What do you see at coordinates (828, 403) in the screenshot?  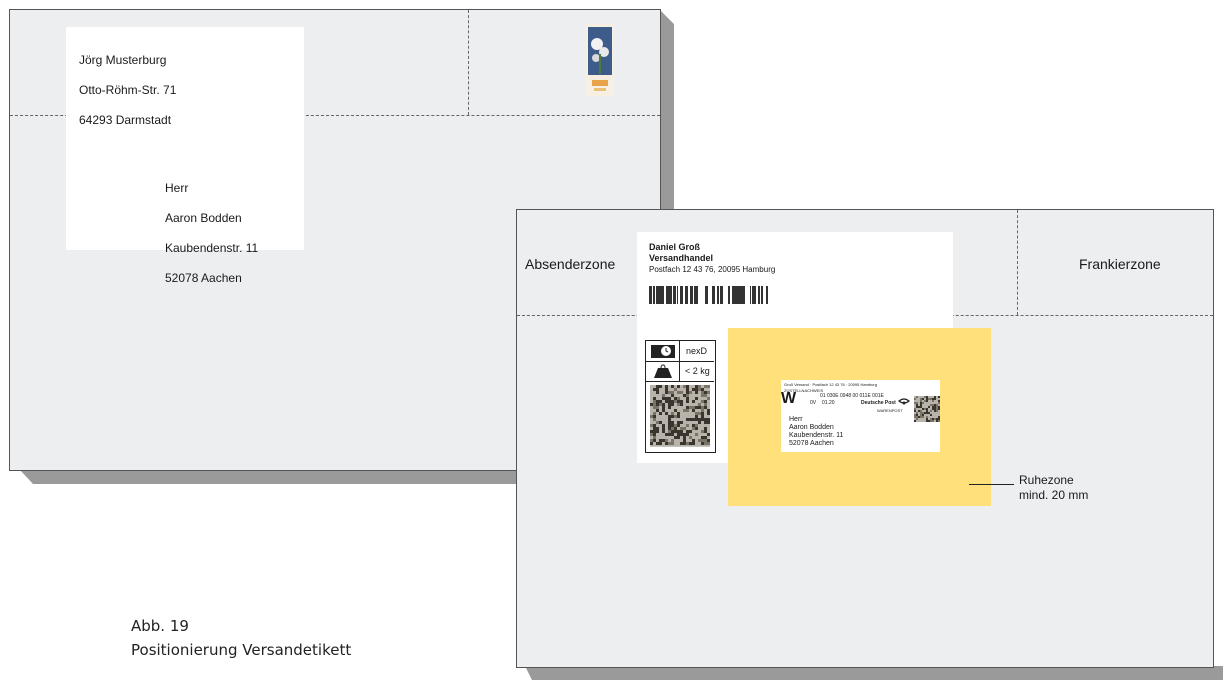 I see `postage-label-code-2b: 01.20` at bounding box center [828, 403].